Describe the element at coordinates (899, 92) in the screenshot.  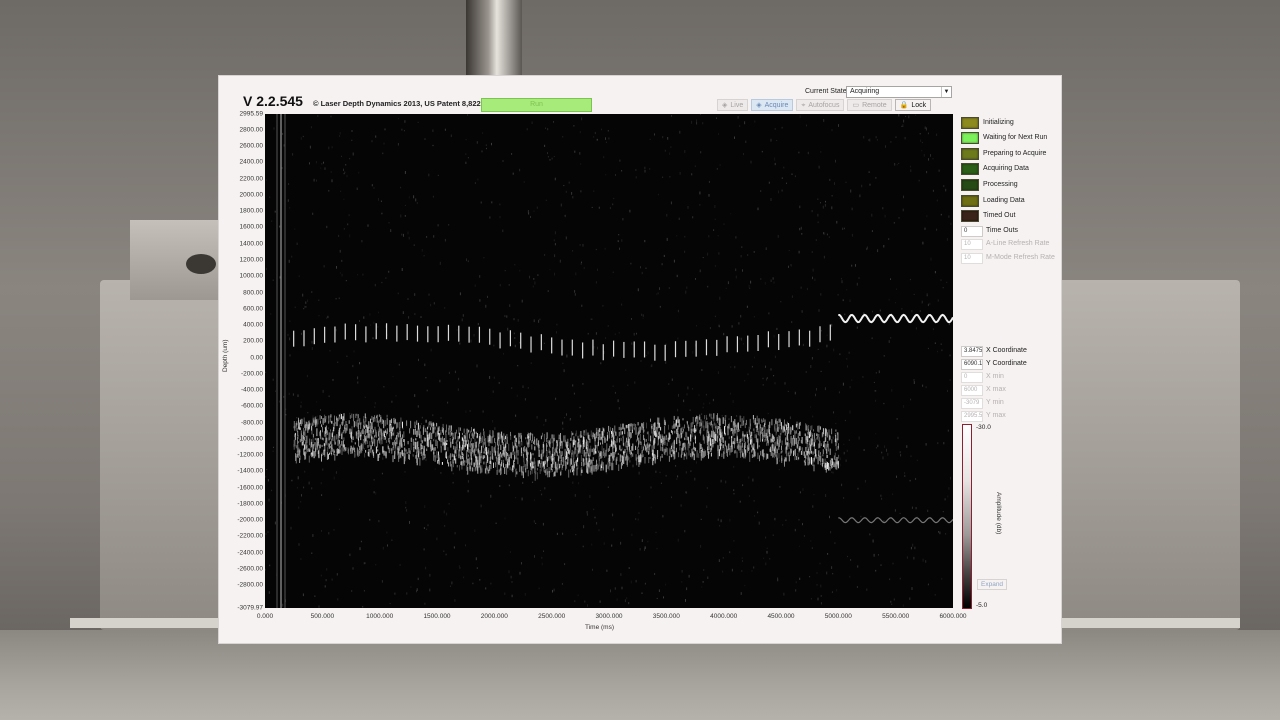
I see `current-state-select: Acquiring ▼` at that location.